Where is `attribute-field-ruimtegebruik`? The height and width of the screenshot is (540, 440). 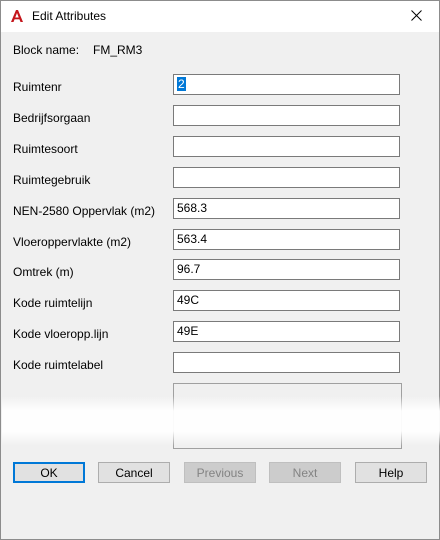
attribute-field-ruimtegebruik is located at coordinates (286, 177).